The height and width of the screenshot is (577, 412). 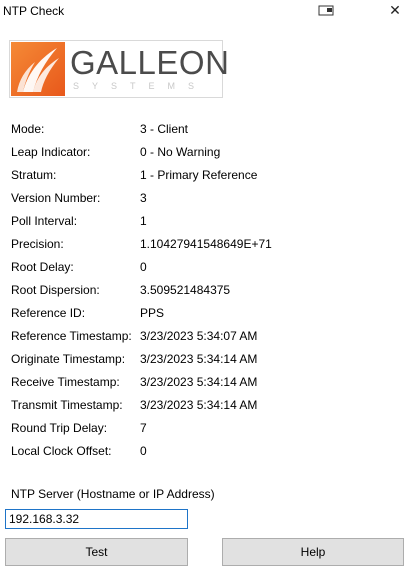 I want to click on info-row-mode: Mode: 3 - Client, so click(x=201, y=130).